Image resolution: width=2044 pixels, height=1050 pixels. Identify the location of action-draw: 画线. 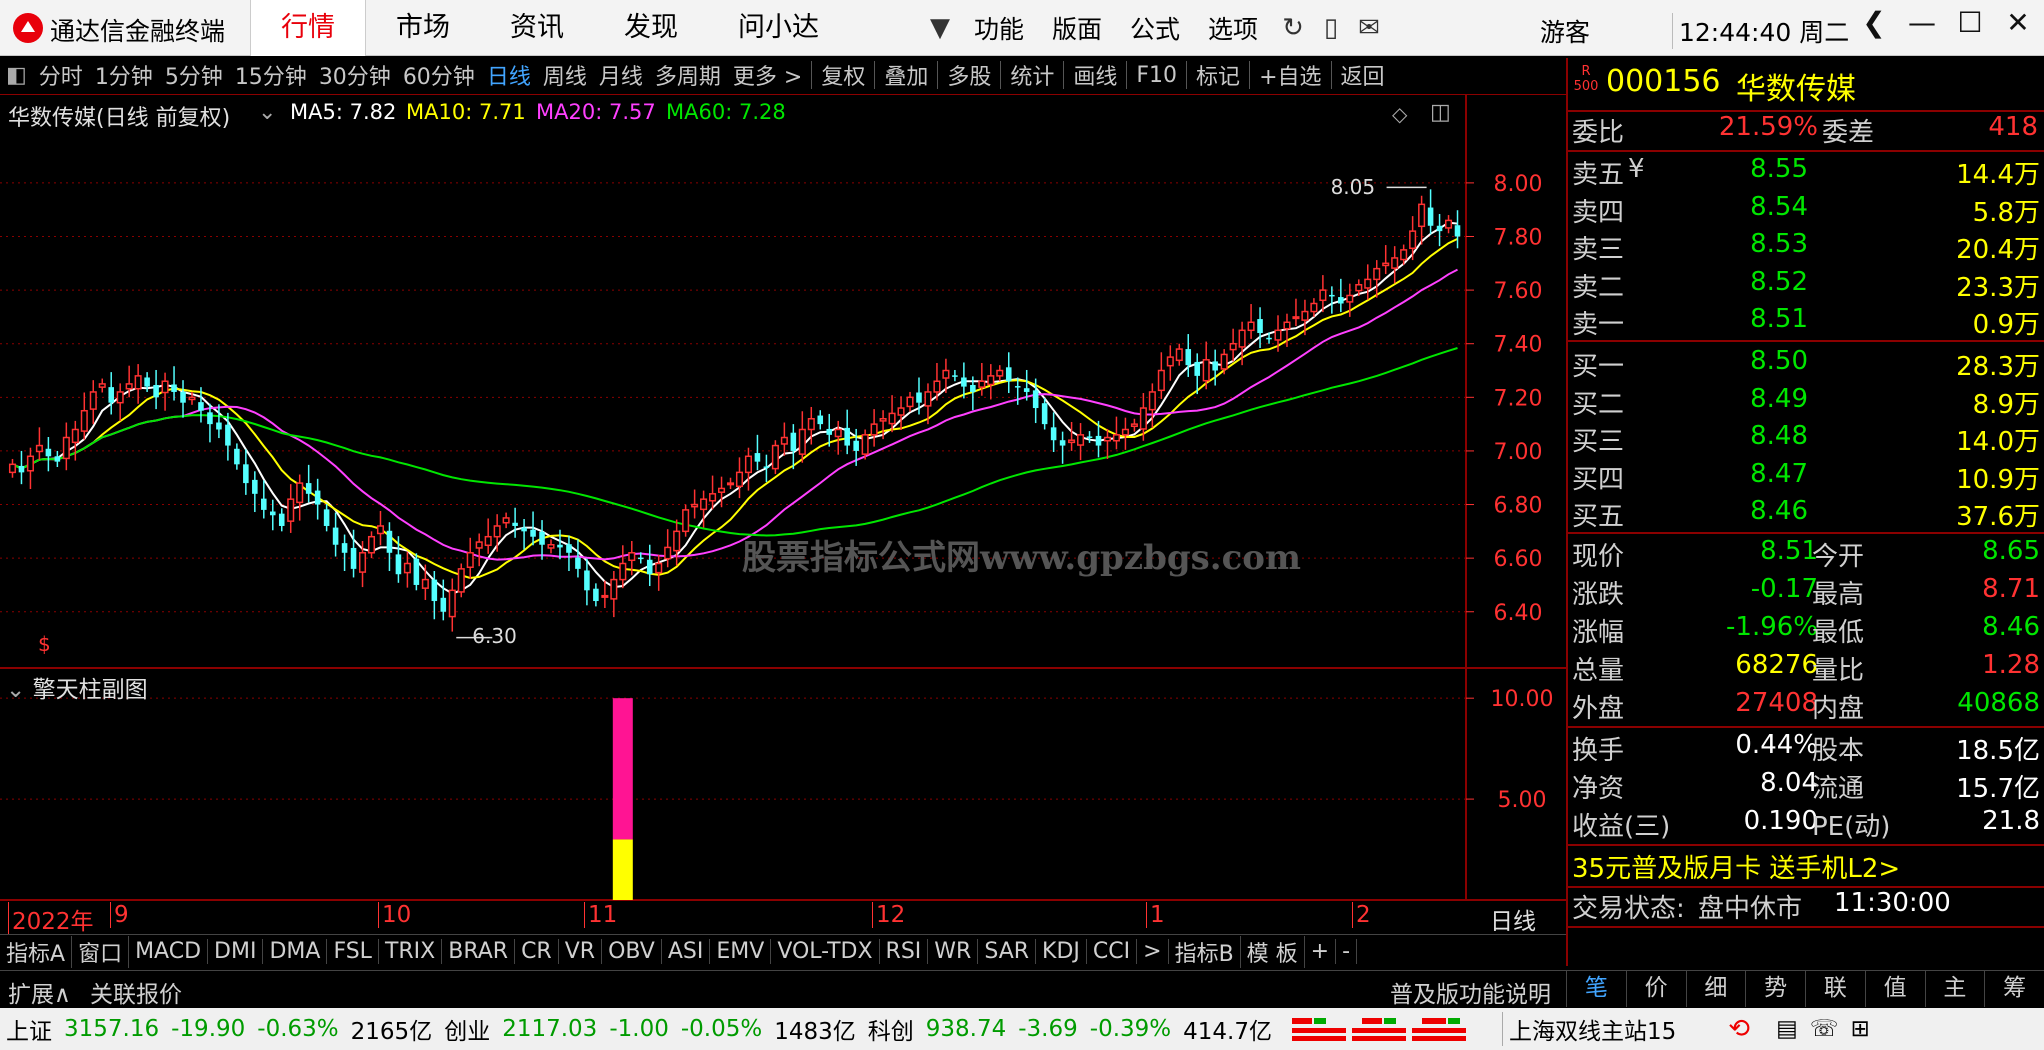
(1095, 75).